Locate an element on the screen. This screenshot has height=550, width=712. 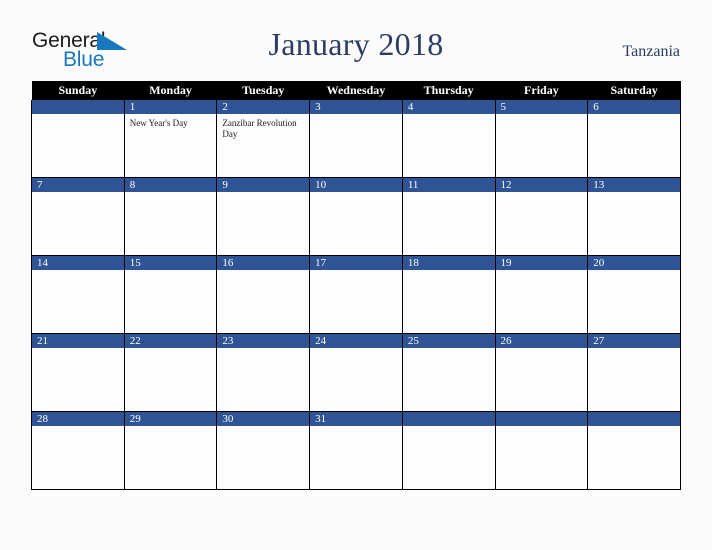
day-number: 2 is located at coordinates (263, 107).